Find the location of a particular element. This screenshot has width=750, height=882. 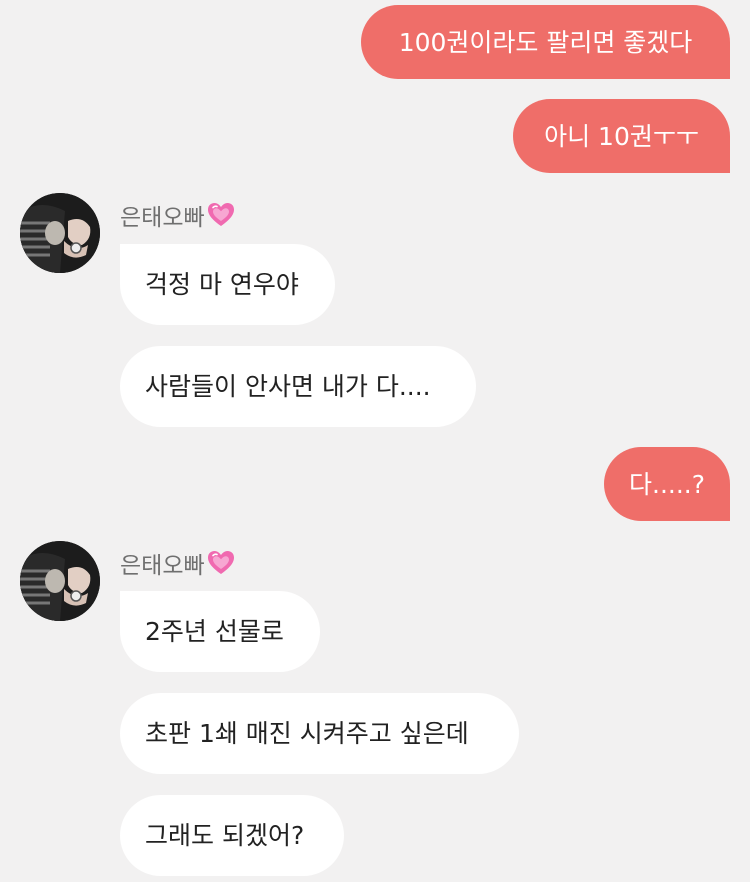

outgoing-message: 100권이라도 팔리면 좋겠다 is located at coordinates (545, 42).